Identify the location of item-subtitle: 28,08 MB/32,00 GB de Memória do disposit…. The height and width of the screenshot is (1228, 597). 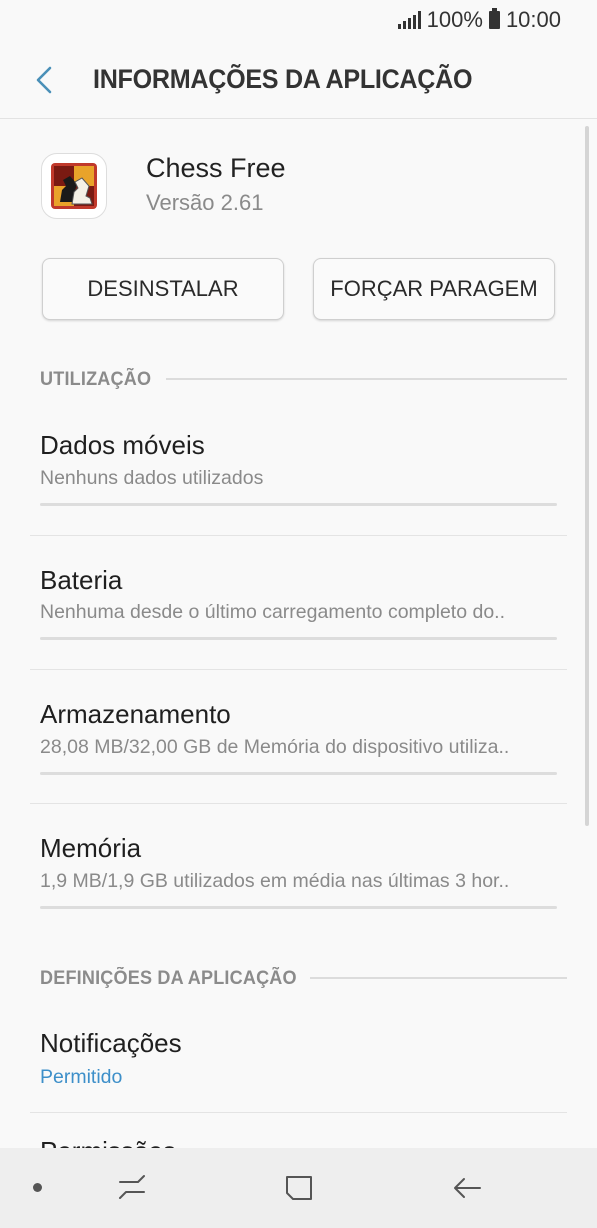
(275, 747).